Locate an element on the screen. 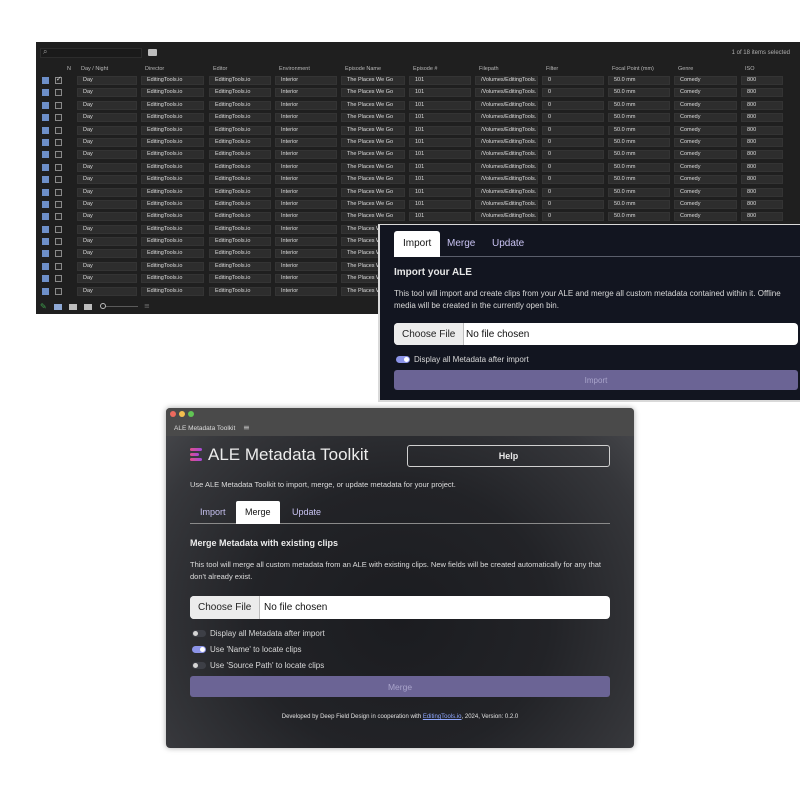 This screenshot has height=800, width=800. column-header: Focal Point (mm) is located at coordinates (633, 69).